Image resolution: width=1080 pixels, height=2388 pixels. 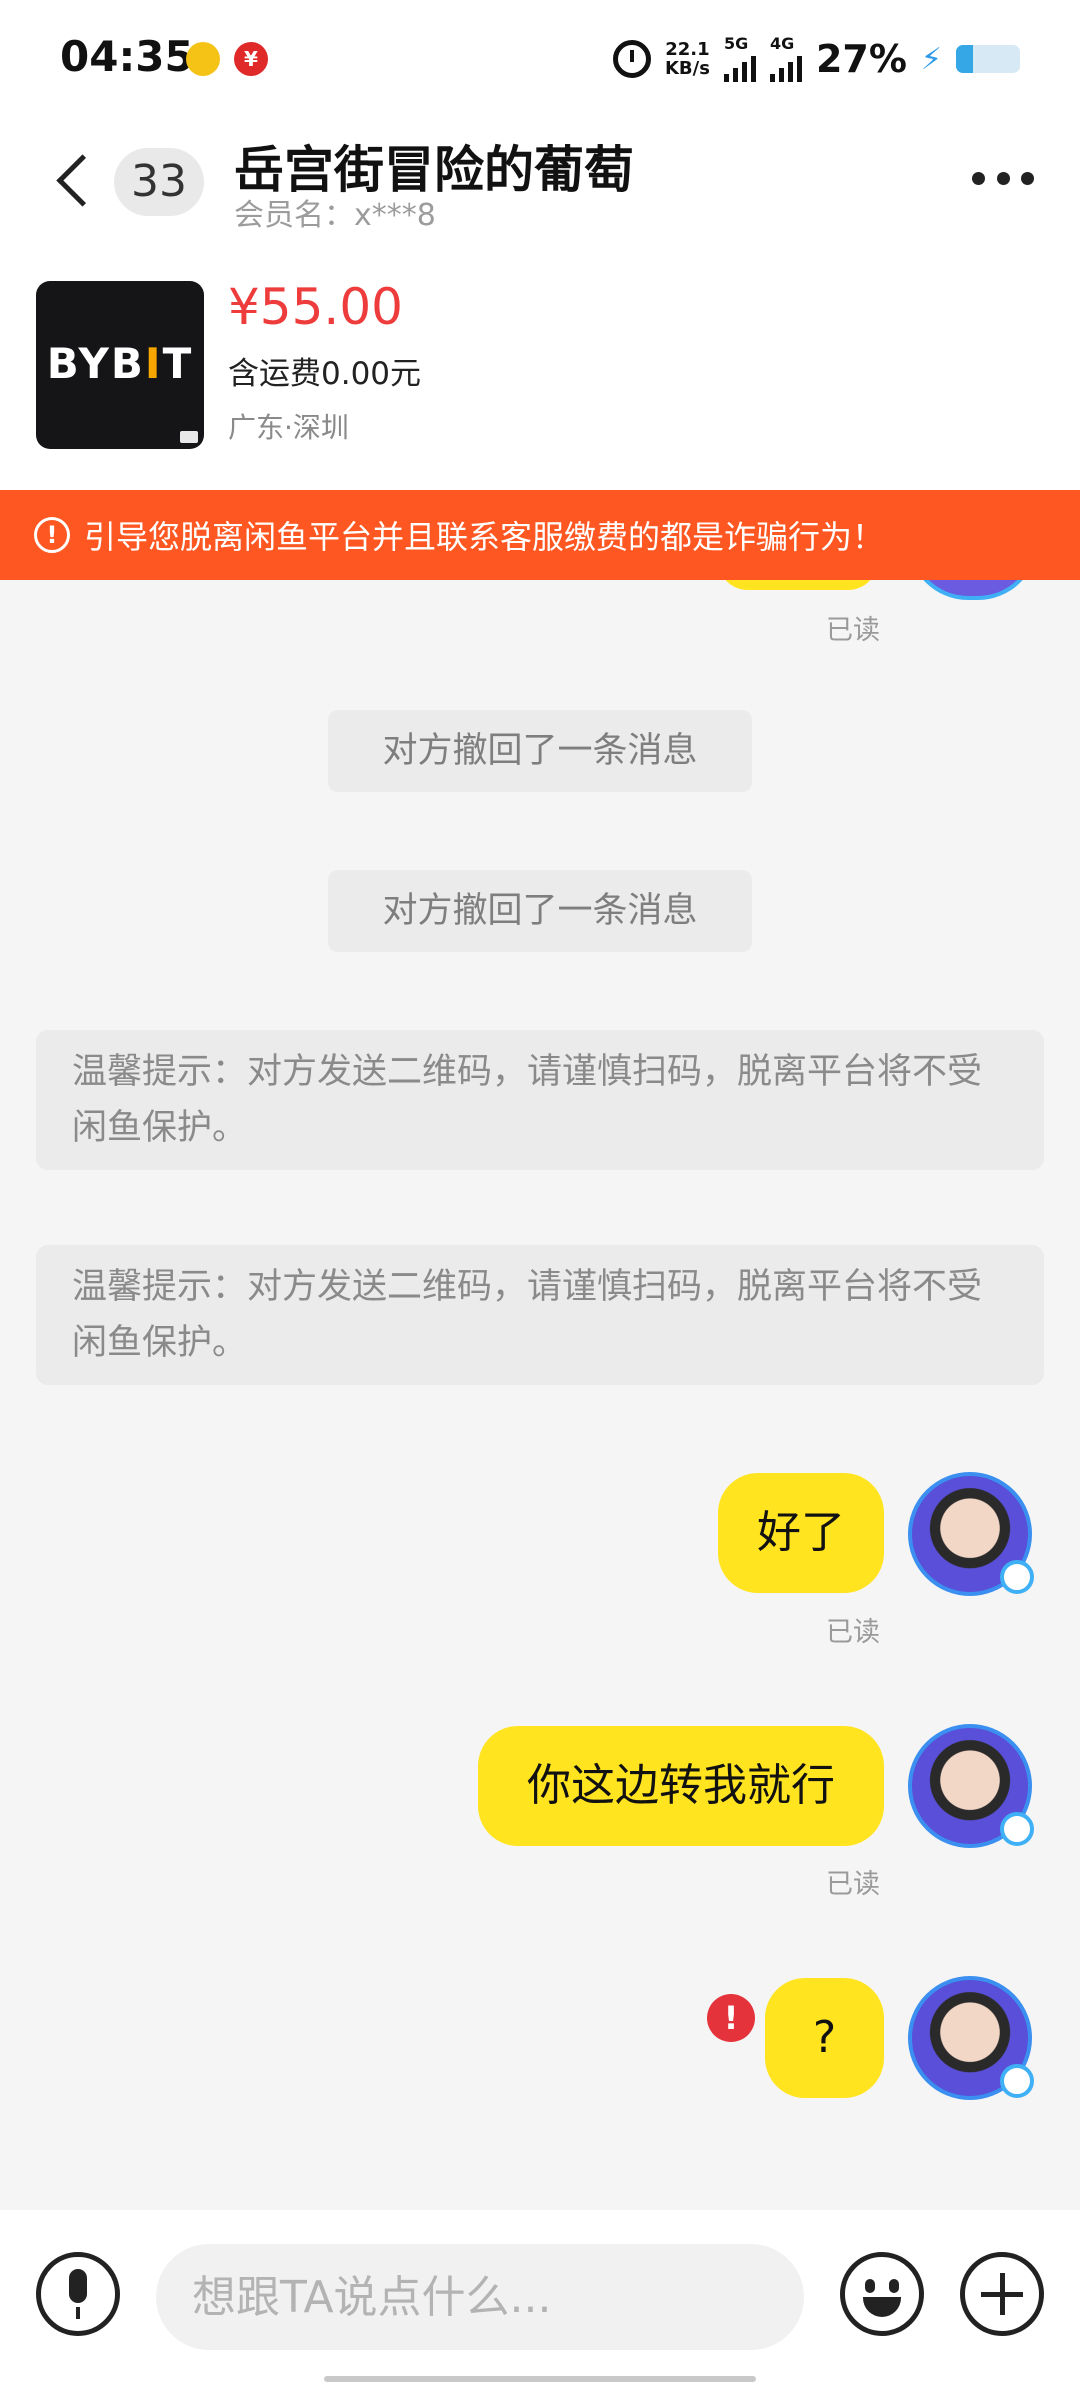 What do you see at coordinates (988, 59) in the screenshot?
I see `battery-icon` at bounding box center [988, 59].